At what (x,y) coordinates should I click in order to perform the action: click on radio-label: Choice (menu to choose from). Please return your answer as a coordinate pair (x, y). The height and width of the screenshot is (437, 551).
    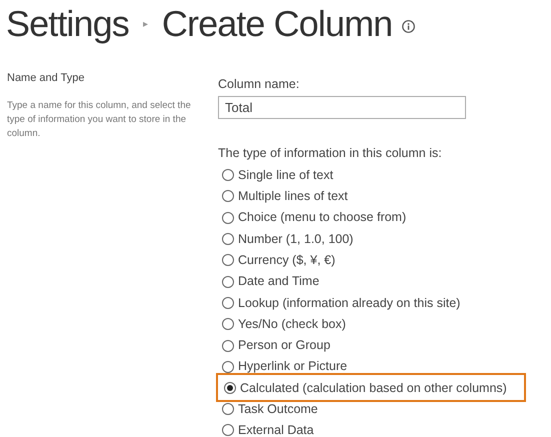
    Looking at the image, I should click on (322, 217).